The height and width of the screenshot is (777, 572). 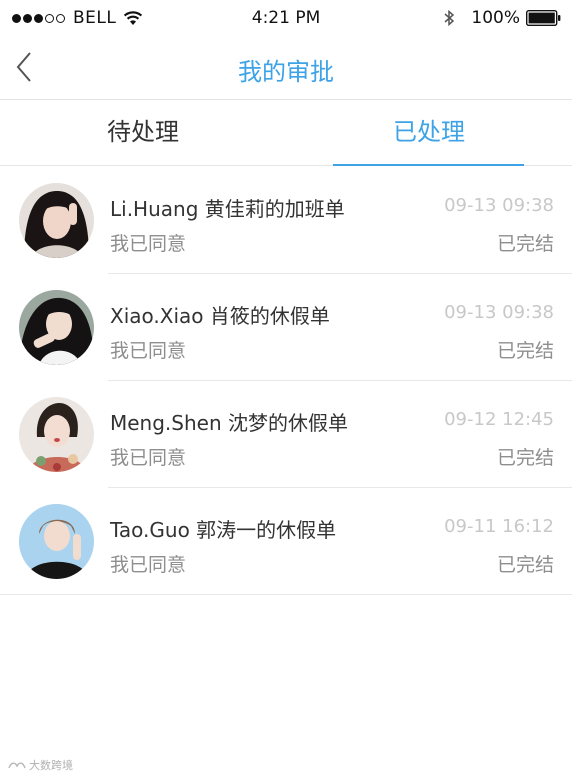 I want to click on bluetooth-icon, so click(x=449, y=18).